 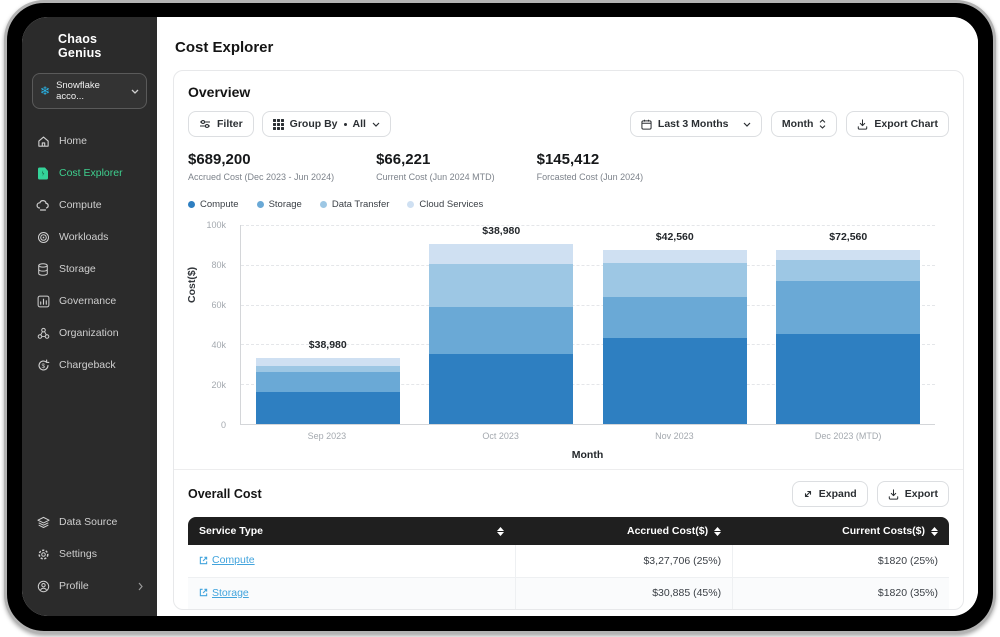 What do you see at coordinates (218, 305) in the screenshot?
I see `y-tick-label: 60k` at bounding box center [218, 305].